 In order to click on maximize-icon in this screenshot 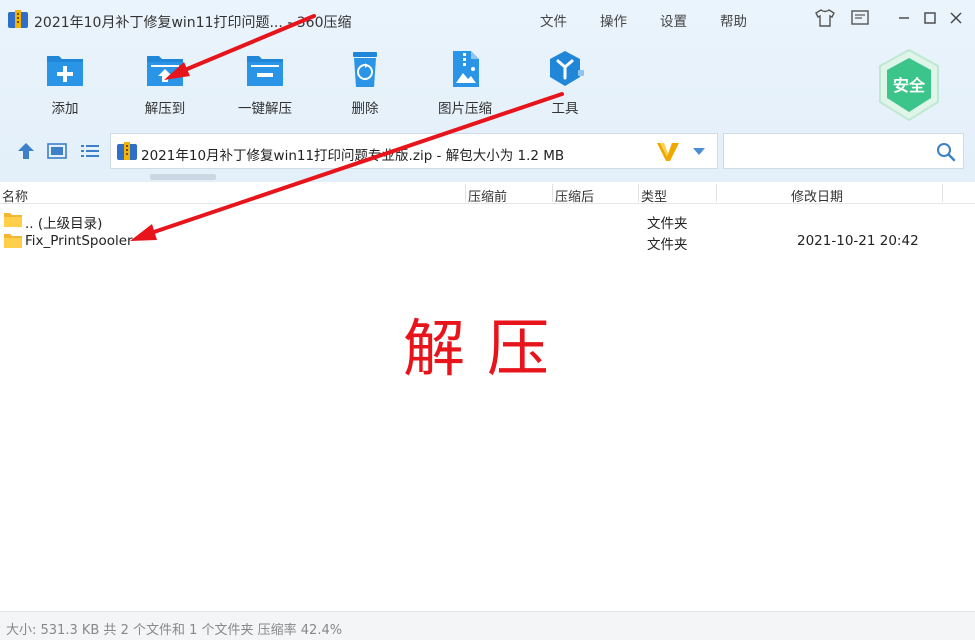, I will do `click(930, 18)`.